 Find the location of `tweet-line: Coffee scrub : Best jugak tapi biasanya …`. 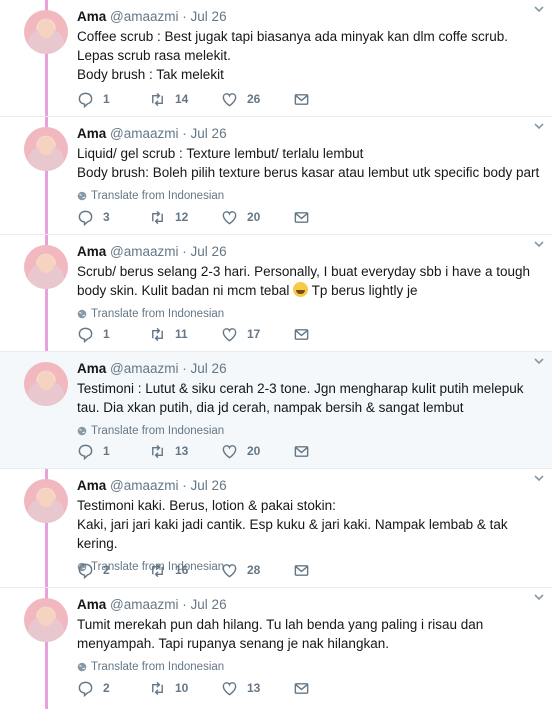

tweet-line: Coffee scrub : Best jugak tapi biasanya … is located at coordinates (292, 36).